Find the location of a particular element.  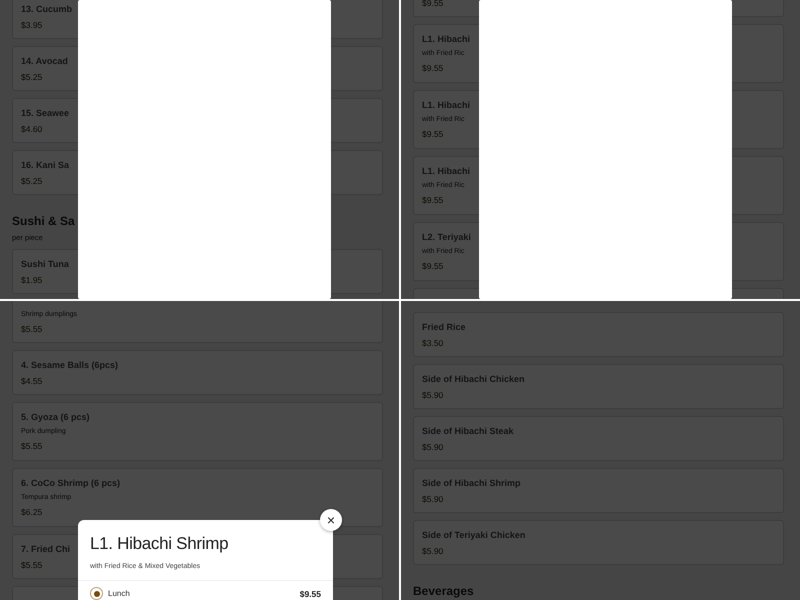

item-price: $1.95 is located at coordinates (31, 280).